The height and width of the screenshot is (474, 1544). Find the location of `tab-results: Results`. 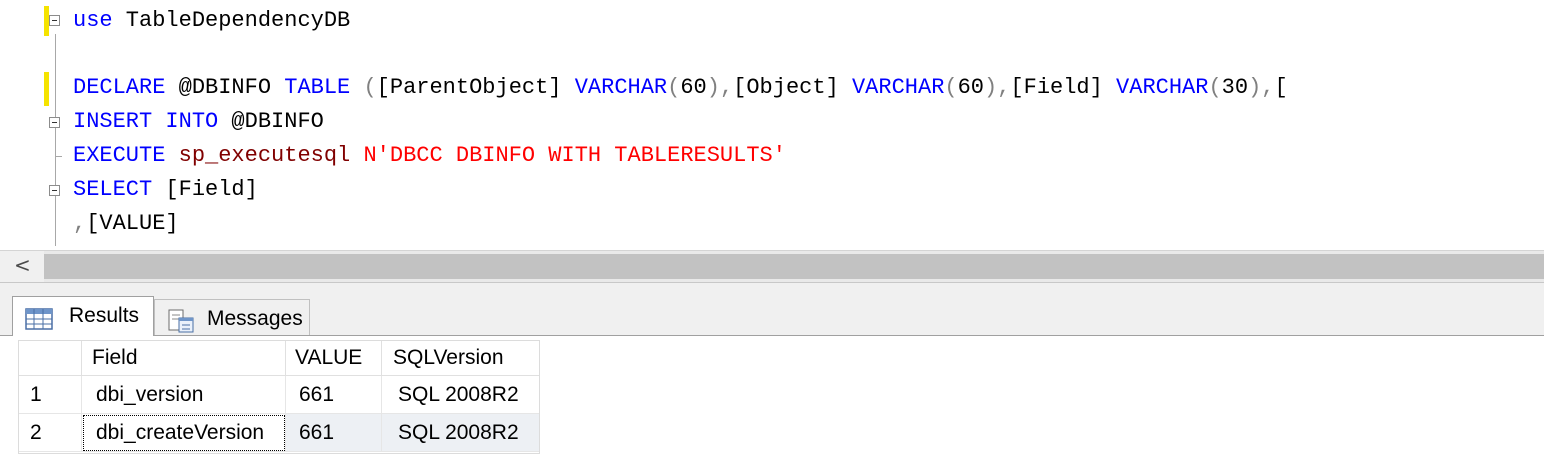

tab-results: Results is located at coordinates (83, 316).